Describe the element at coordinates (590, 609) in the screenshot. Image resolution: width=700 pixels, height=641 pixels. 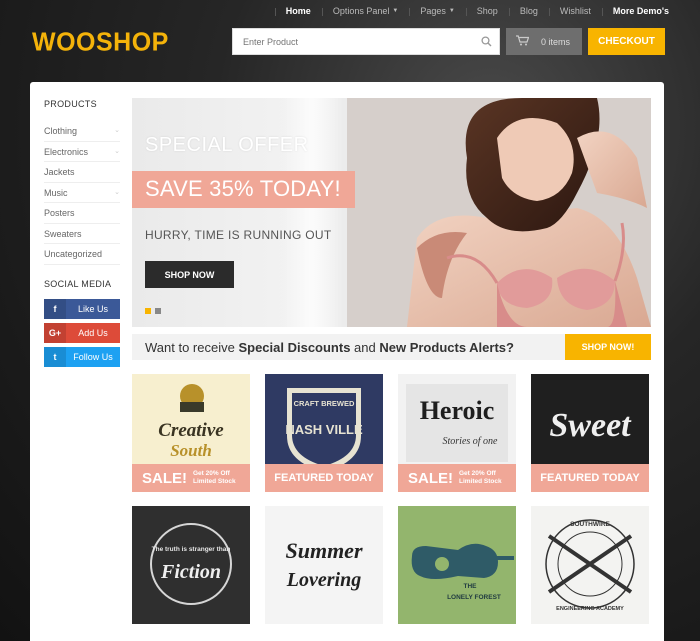
I see `product-art-text: ENGINEERING ACADEMY` at that location.